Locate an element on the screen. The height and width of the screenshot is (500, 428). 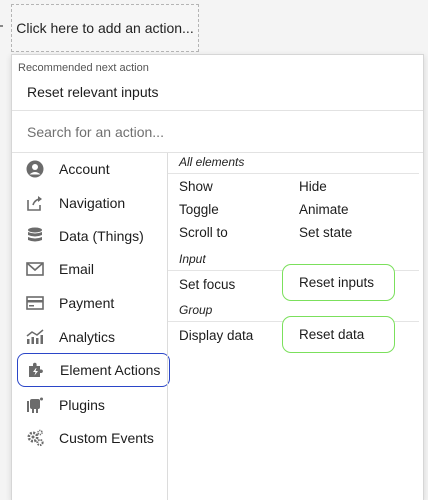
action-reset-inputs: Reset inputs is located at coordinates (338, 282).